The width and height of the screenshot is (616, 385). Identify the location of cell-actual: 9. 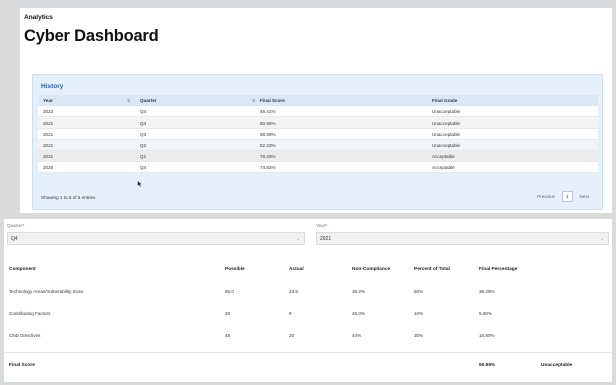
(290, 313).